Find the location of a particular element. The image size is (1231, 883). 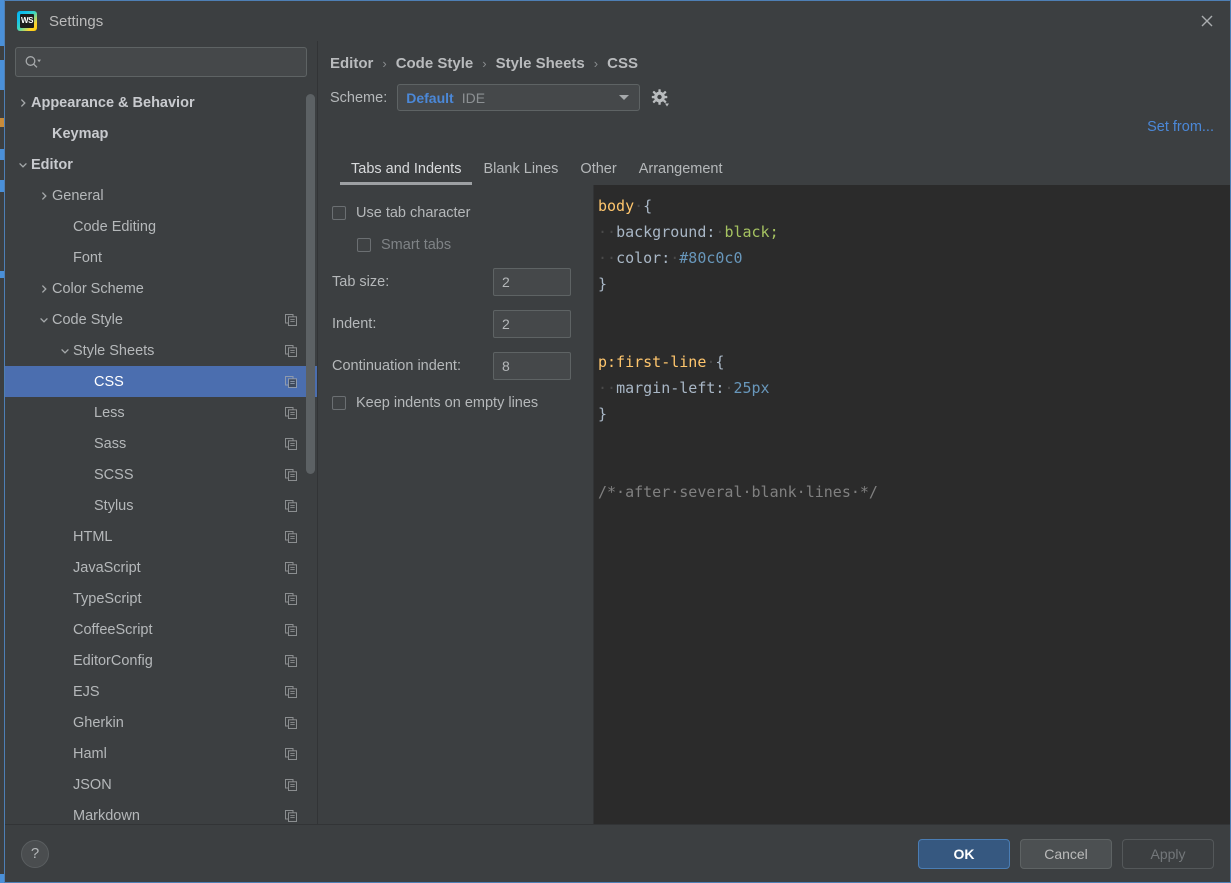

code-line: body·{ is located at coordinates (914, 206).